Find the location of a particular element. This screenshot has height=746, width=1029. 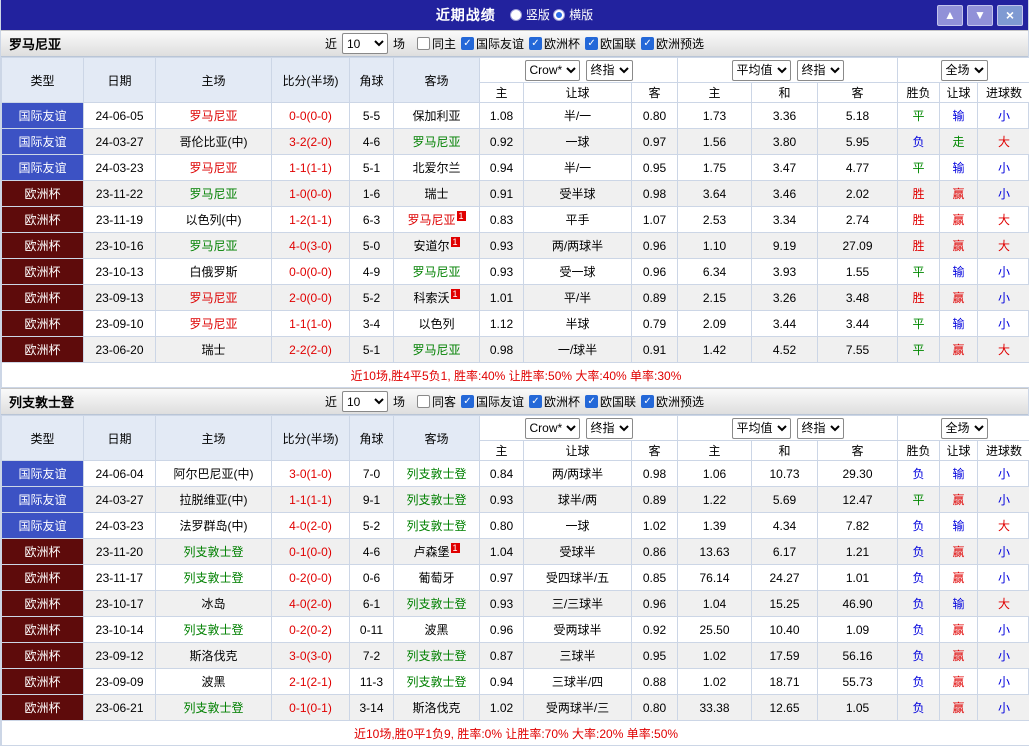

home-team-cell: 斯洛伐克 is located at coordinates (213, 655).